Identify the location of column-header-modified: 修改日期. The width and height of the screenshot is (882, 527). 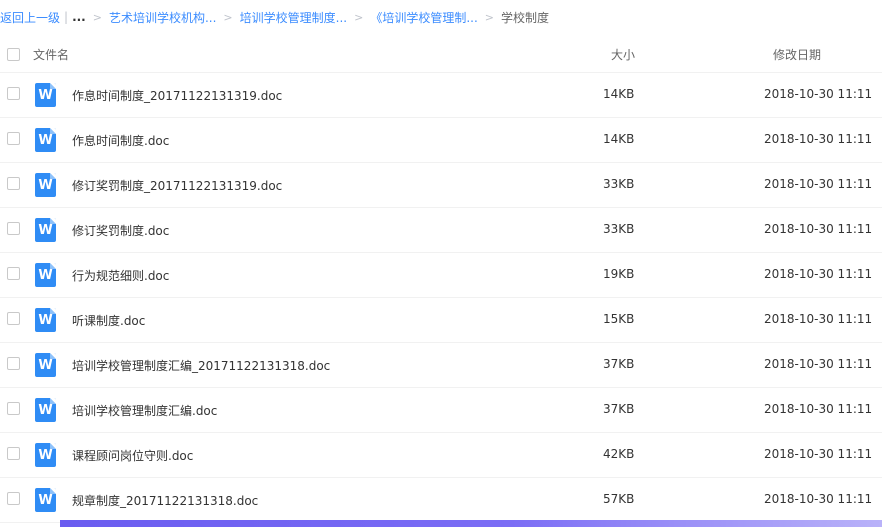
(797, 54).